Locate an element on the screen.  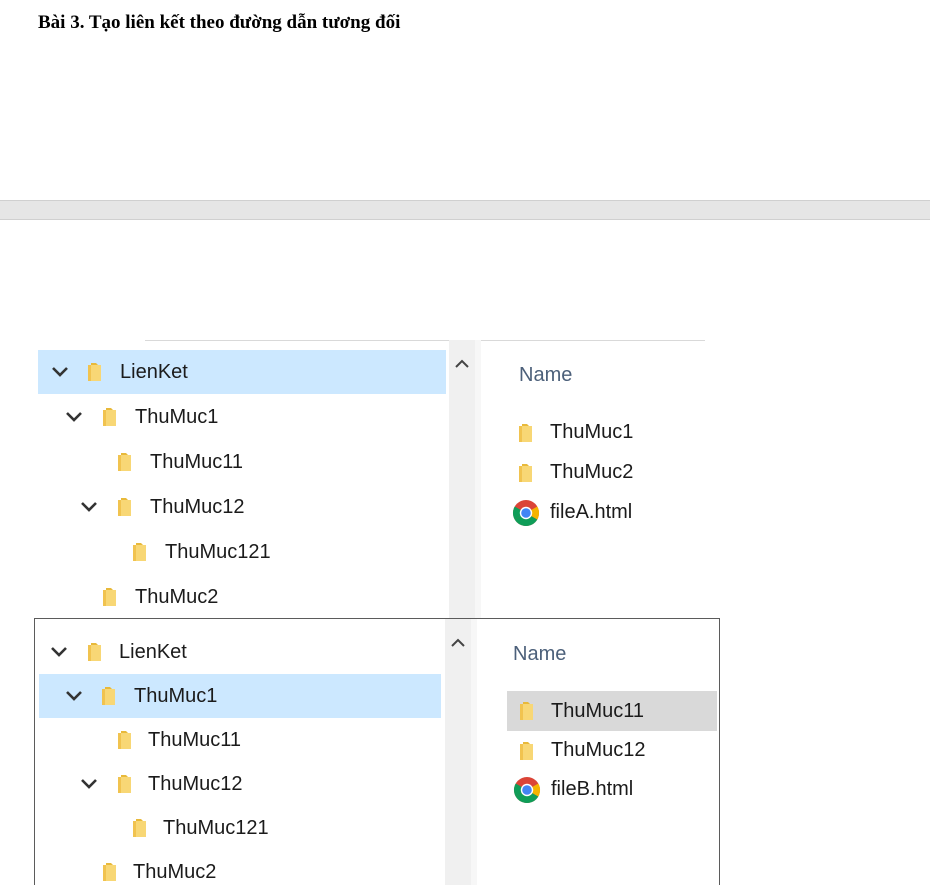
file-name: ThuMuc2 is located at coordinates (592, 472).